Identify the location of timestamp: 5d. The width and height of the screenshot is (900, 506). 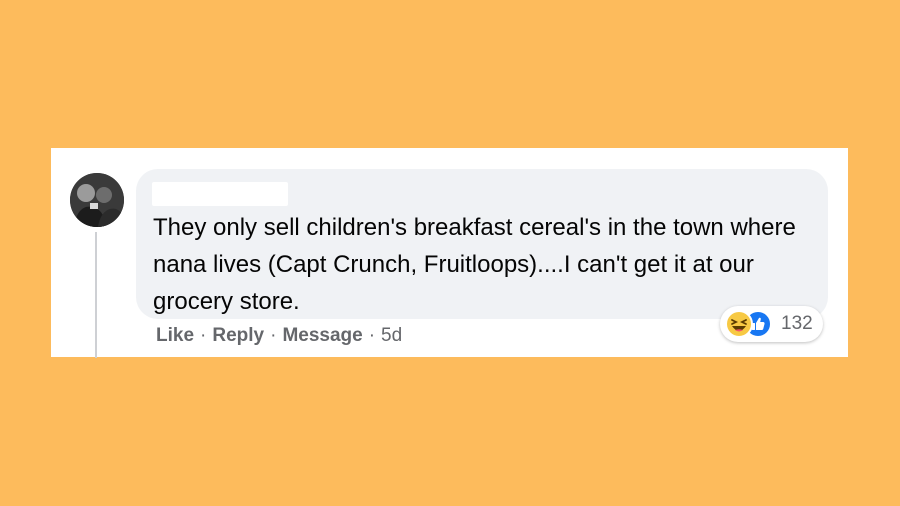
(391, 336).